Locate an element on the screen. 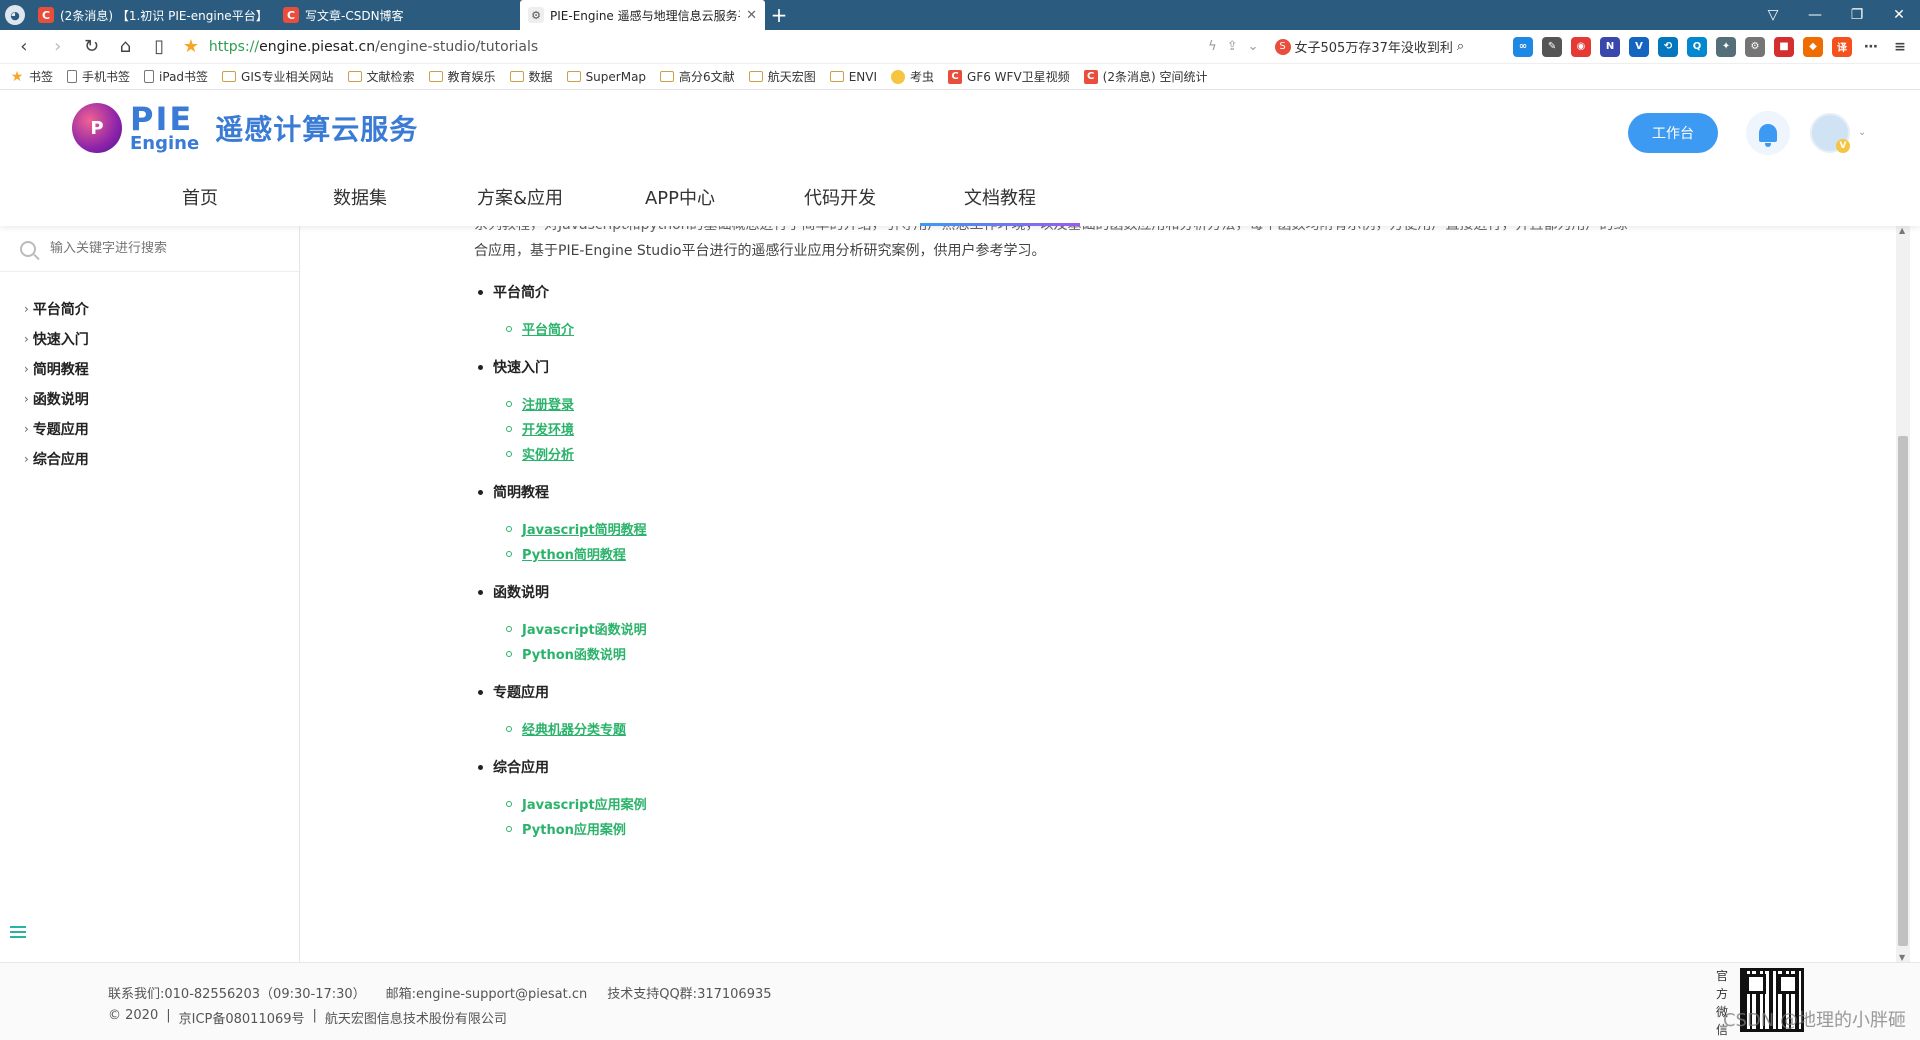 The image size is (1920, 1040). notification-bell-icon is located at coordinates (1768, 133).